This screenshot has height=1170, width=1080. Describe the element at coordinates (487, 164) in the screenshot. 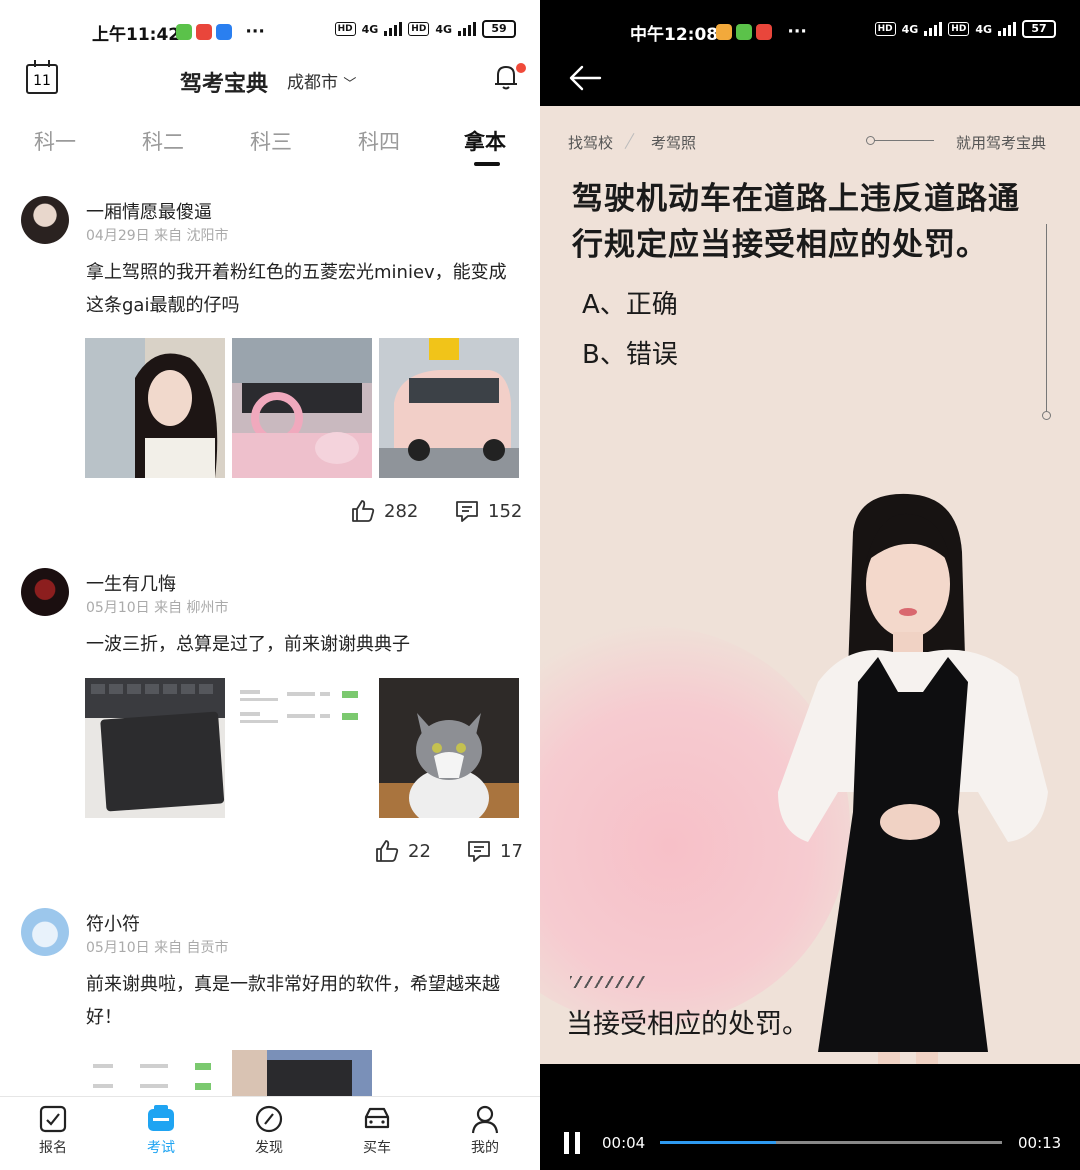

I see `active-tab-indicator` at that location.